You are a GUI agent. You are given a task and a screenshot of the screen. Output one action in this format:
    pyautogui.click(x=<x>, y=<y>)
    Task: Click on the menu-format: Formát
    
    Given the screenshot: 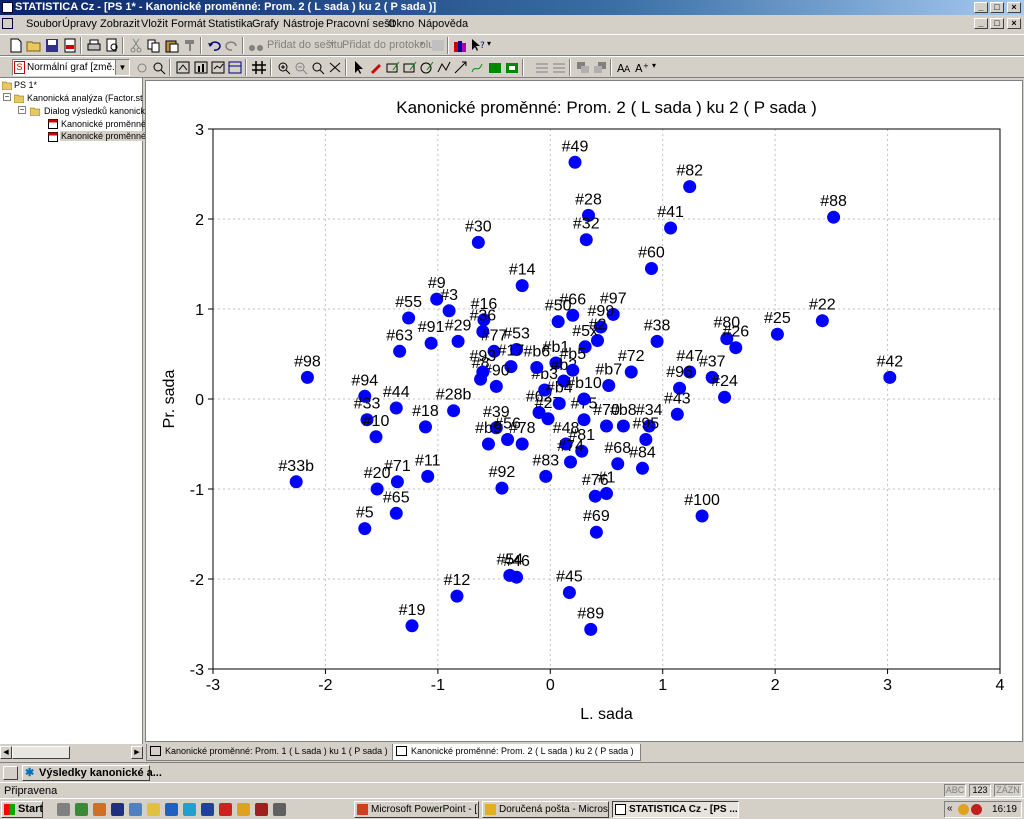 What is the action you would take?
    pyautogui.click(x=188, y=24)
    